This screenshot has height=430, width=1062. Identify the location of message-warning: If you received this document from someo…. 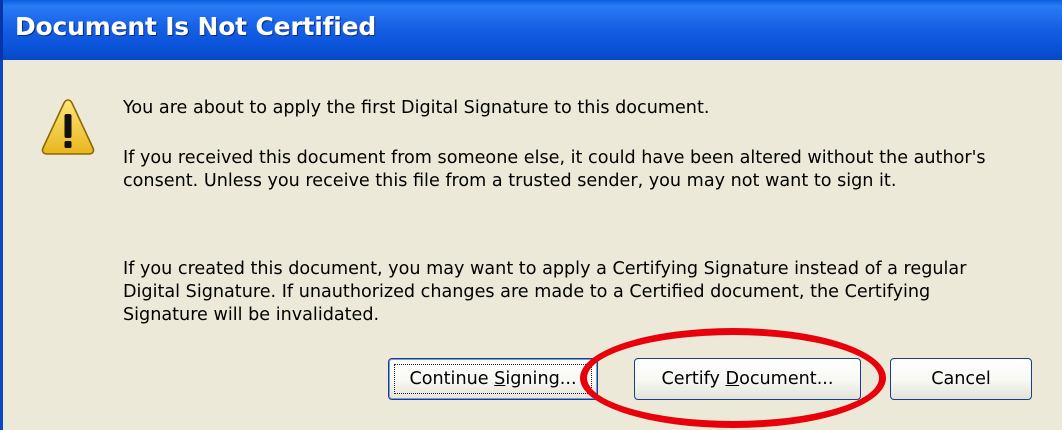
(554, 169).